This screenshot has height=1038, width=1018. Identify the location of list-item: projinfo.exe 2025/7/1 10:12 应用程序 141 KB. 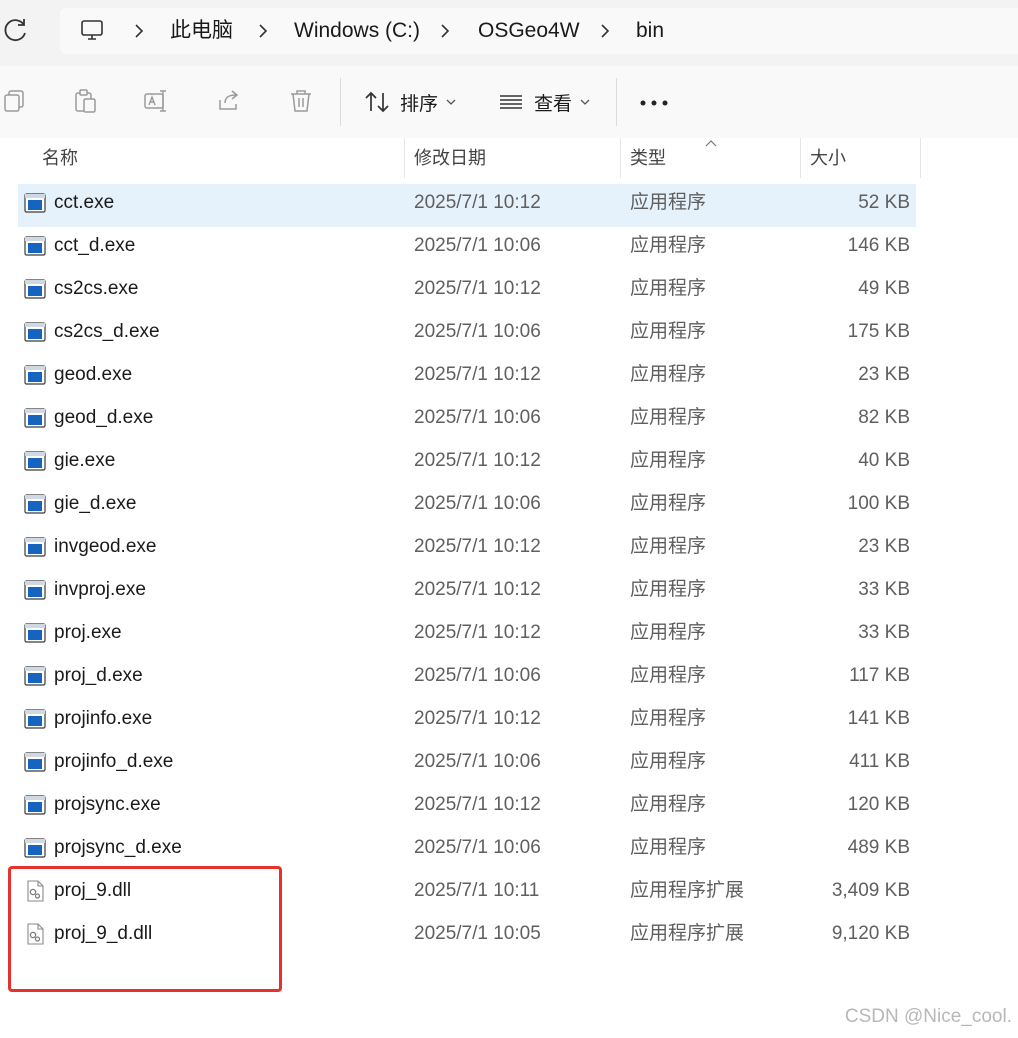
(467, 721).